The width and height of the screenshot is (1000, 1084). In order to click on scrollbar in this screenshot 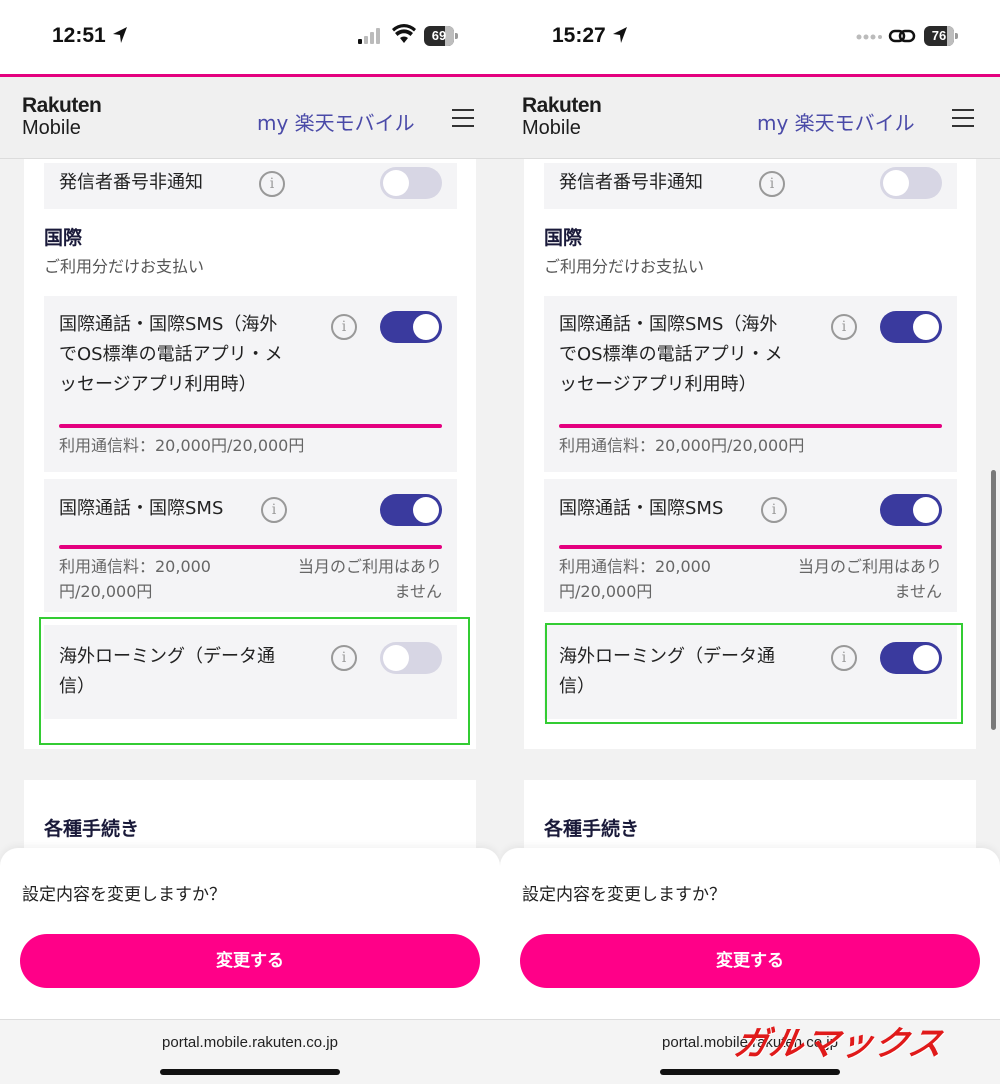, I will do `click(993, 600)`.